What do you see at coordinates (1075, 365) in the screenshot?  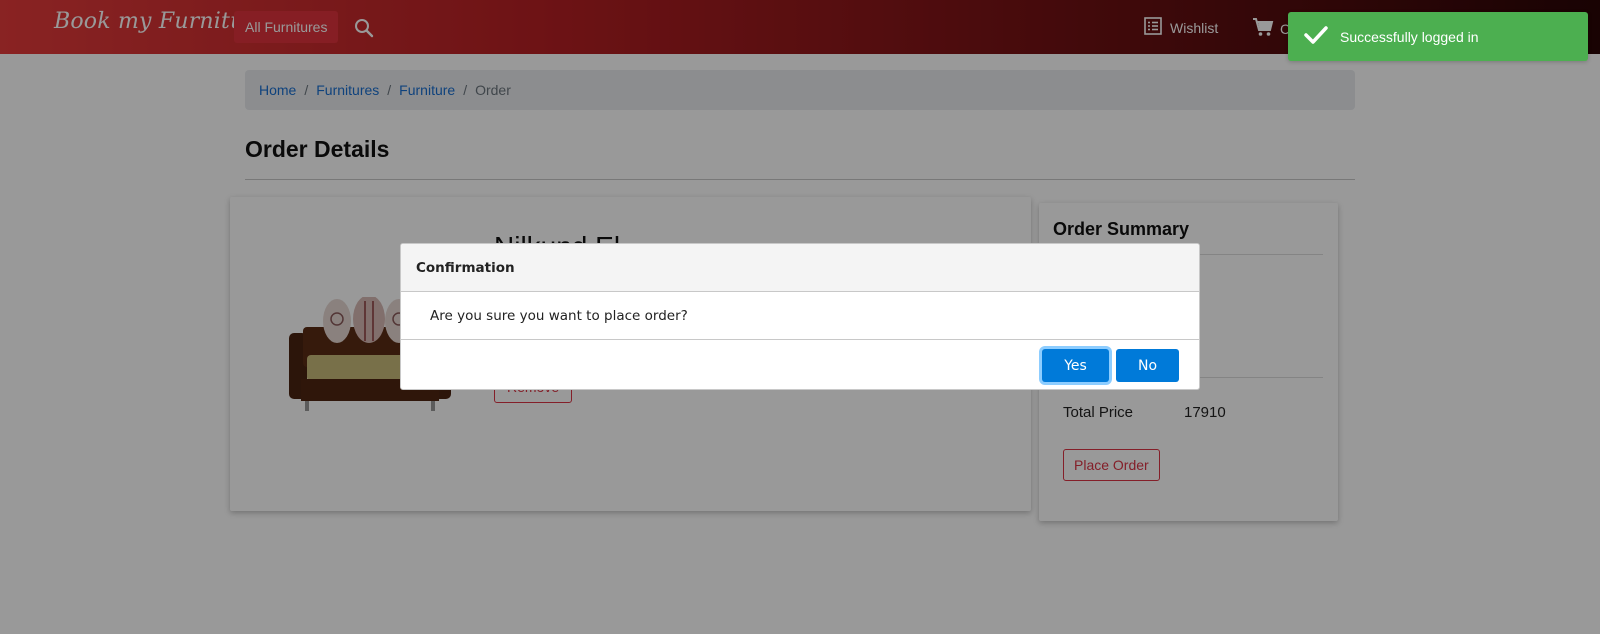 I see `yes-button: Yes` at bounding box center [1075, 365].